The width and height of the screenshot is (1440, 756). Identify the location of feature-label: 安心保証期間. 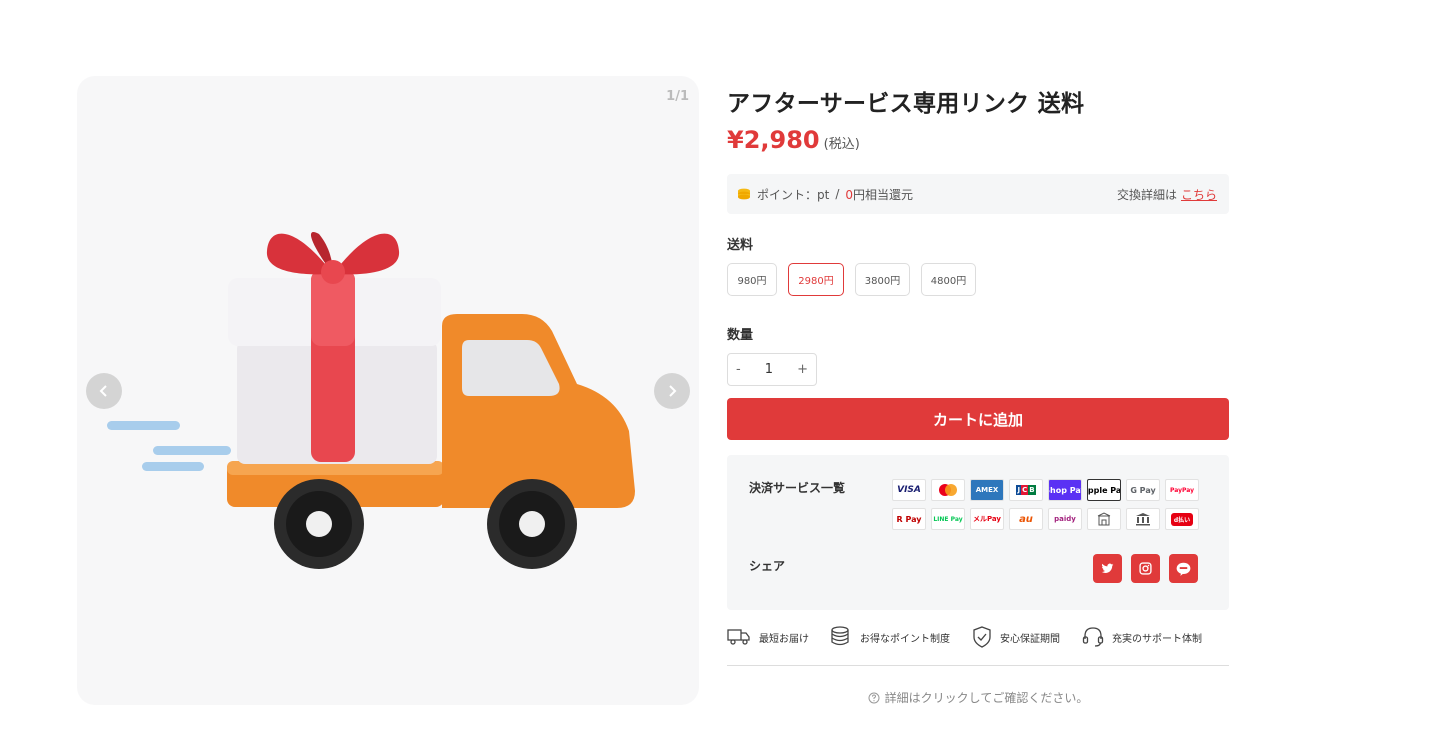
(1030, 639).